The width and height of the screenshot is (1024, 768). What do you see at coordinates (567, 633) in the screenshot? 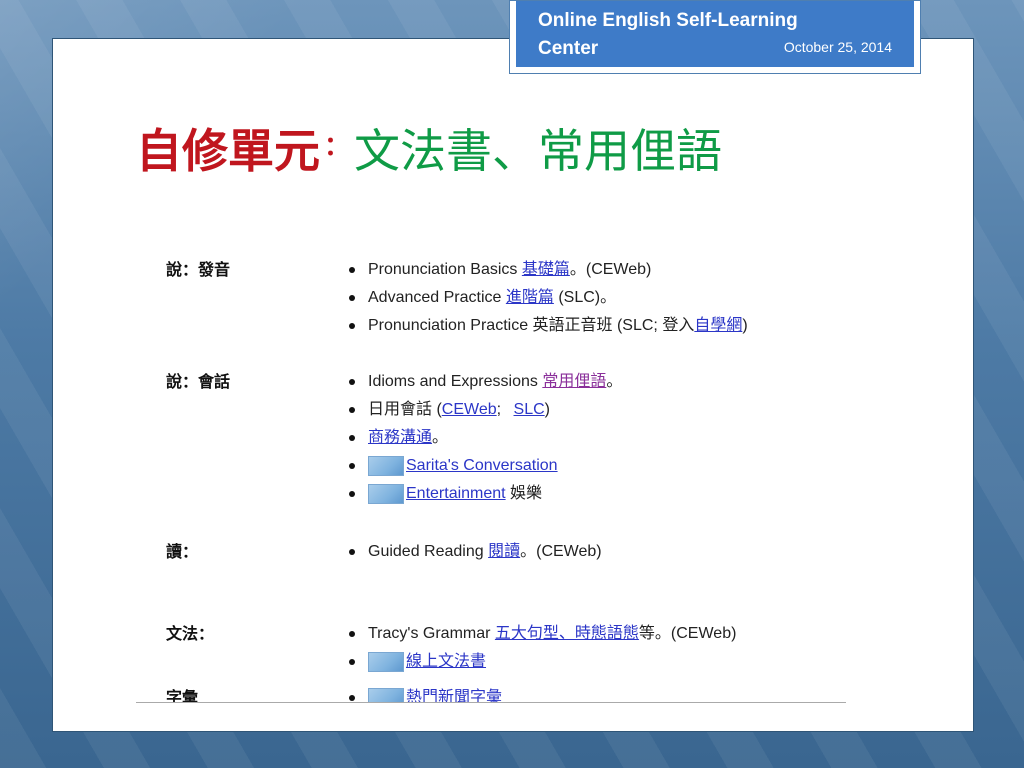
I see `link-grammar-patterns: 五大句型、時態語態` at bounding box center [567, 633].